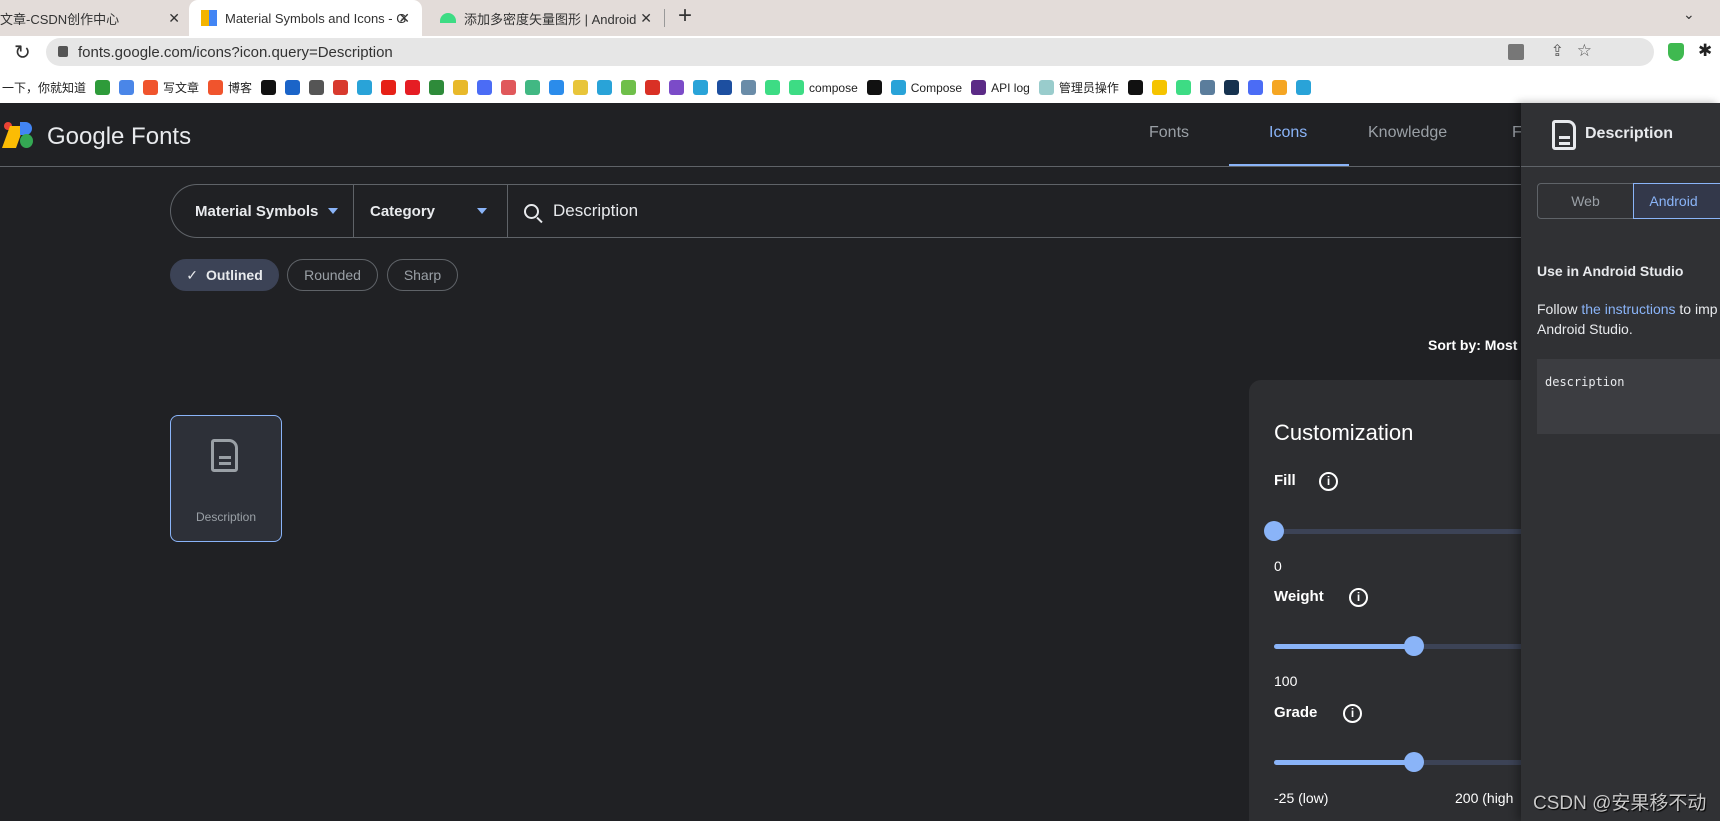  I want to click on search-input: Description, so click(573, 212).